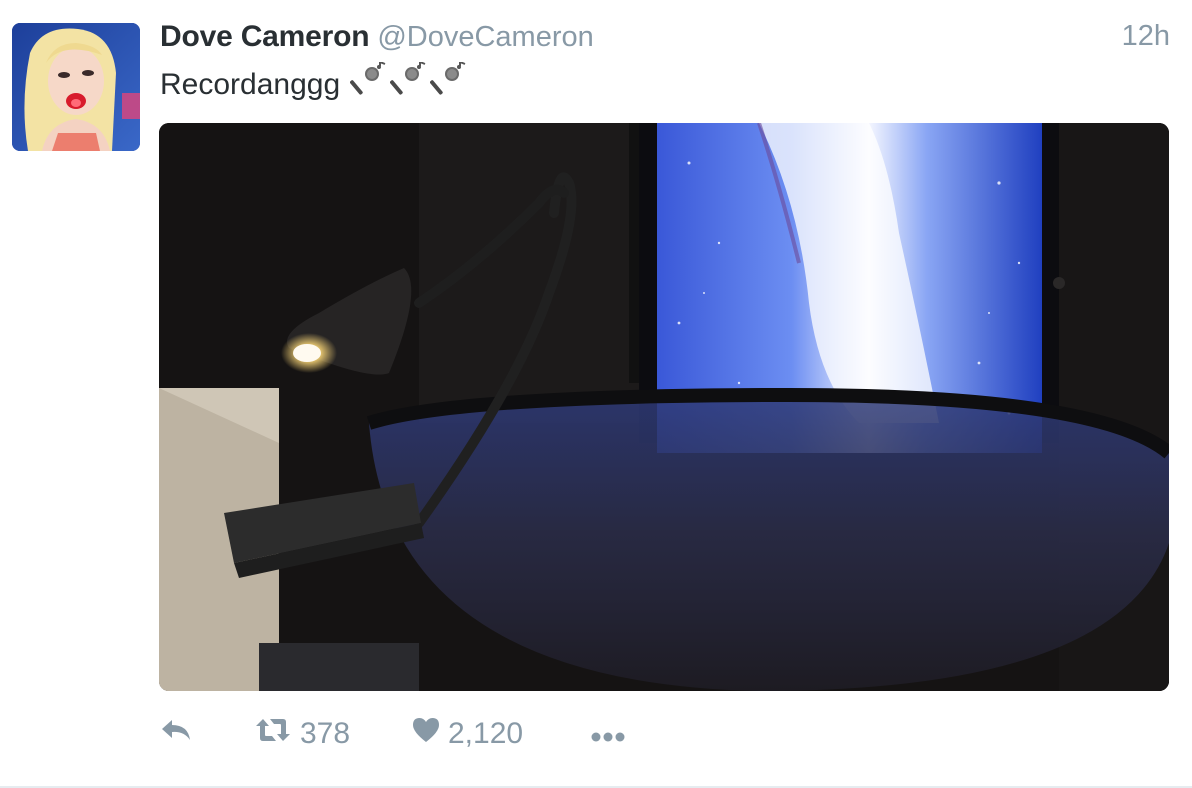  Describe the element at coordinates (486, 733) in the screenshot. I see `like-count: 2,120` at that location.